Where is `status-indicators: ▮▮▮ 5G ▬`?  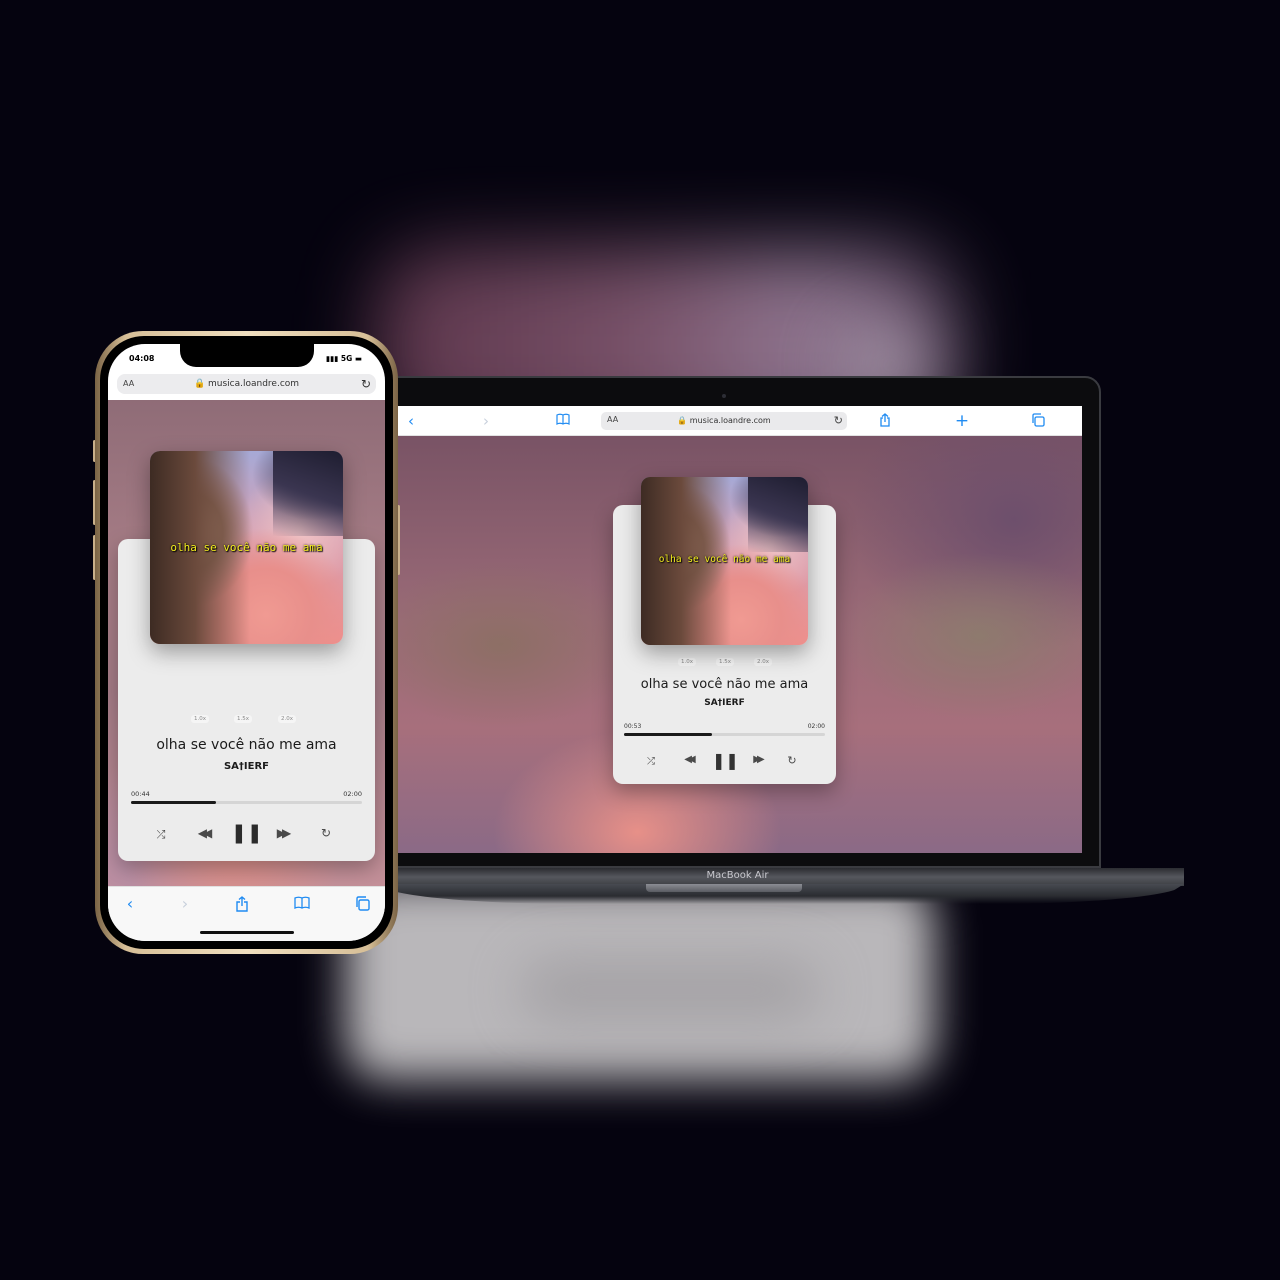
status-indicators: ▮▮▮ 5G ▬ is located at coordinates (343, 358).